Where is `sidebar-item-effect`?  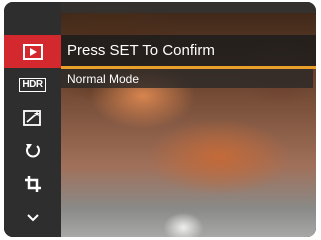 sidebar-item-effect is located at coordinates (32, 117).